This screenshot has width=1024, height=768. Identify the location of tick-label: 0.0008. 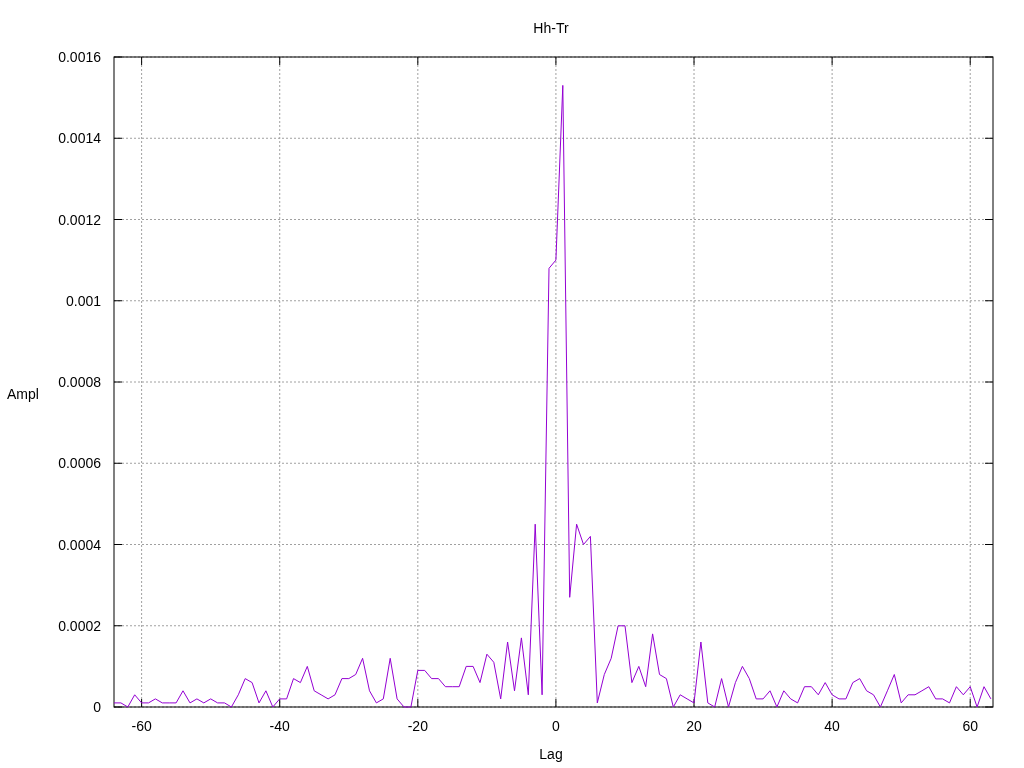
(79, 382).